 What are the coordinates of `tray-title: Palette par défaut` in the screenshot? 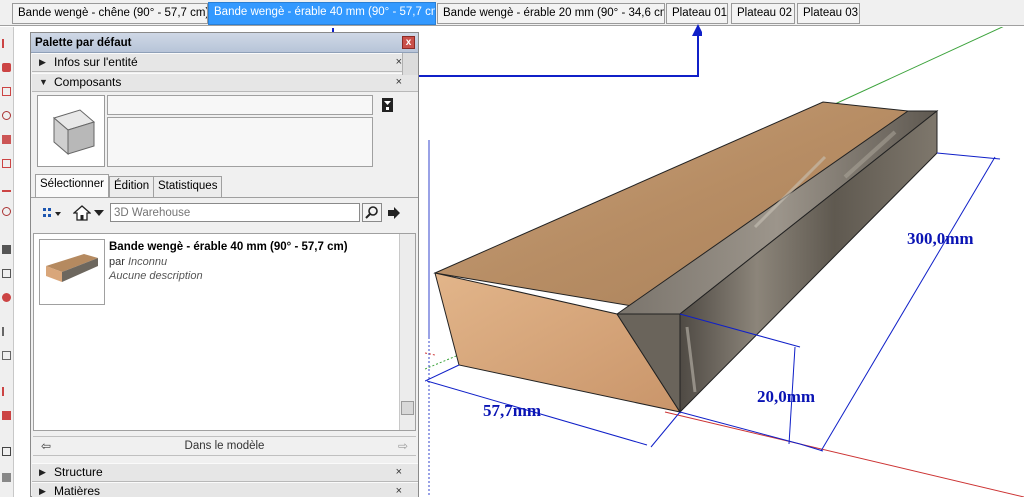 It's located at (224, 43).